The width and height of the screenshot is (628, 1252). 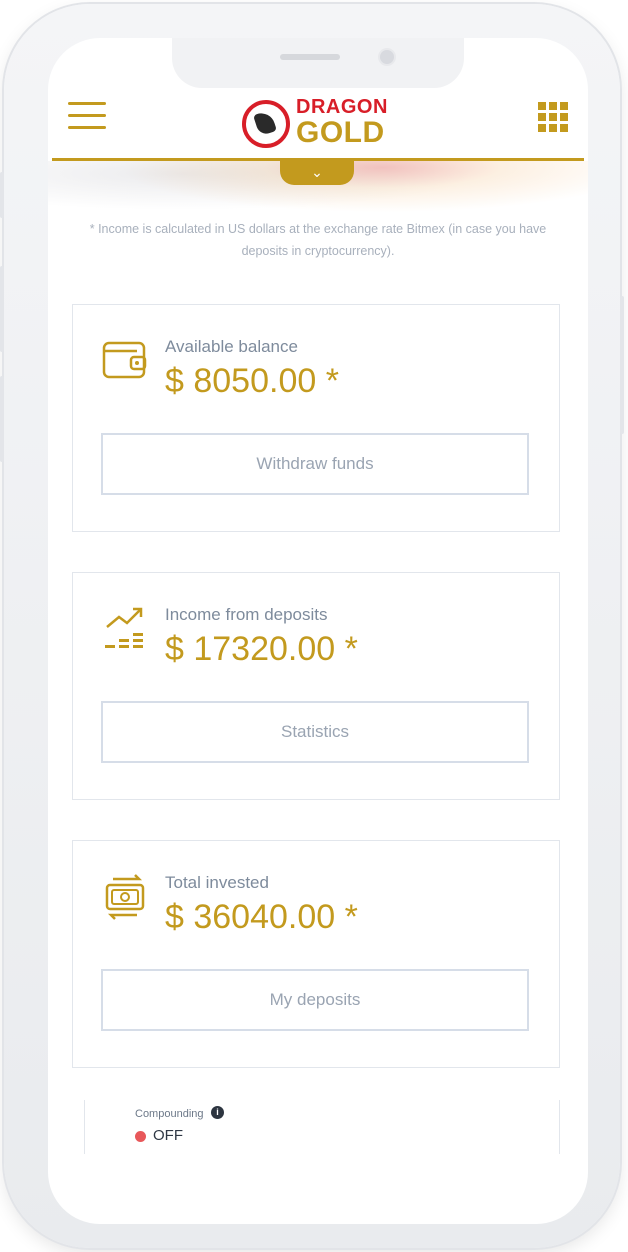 I want to click on invested-amount: $ 36040.00 *, so click(x=261, y=917).